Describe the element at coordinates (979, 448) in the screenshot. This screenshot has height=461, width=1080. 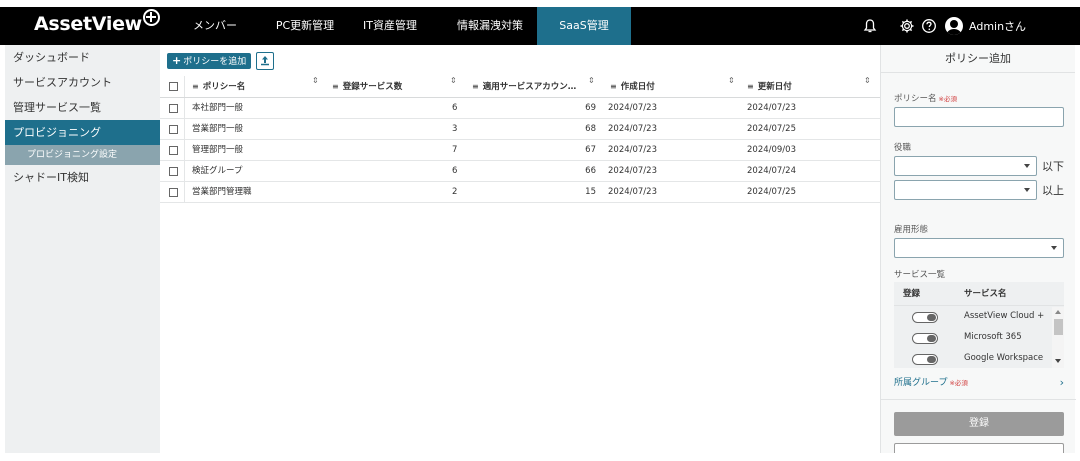
I see `secondary-button` at that location.